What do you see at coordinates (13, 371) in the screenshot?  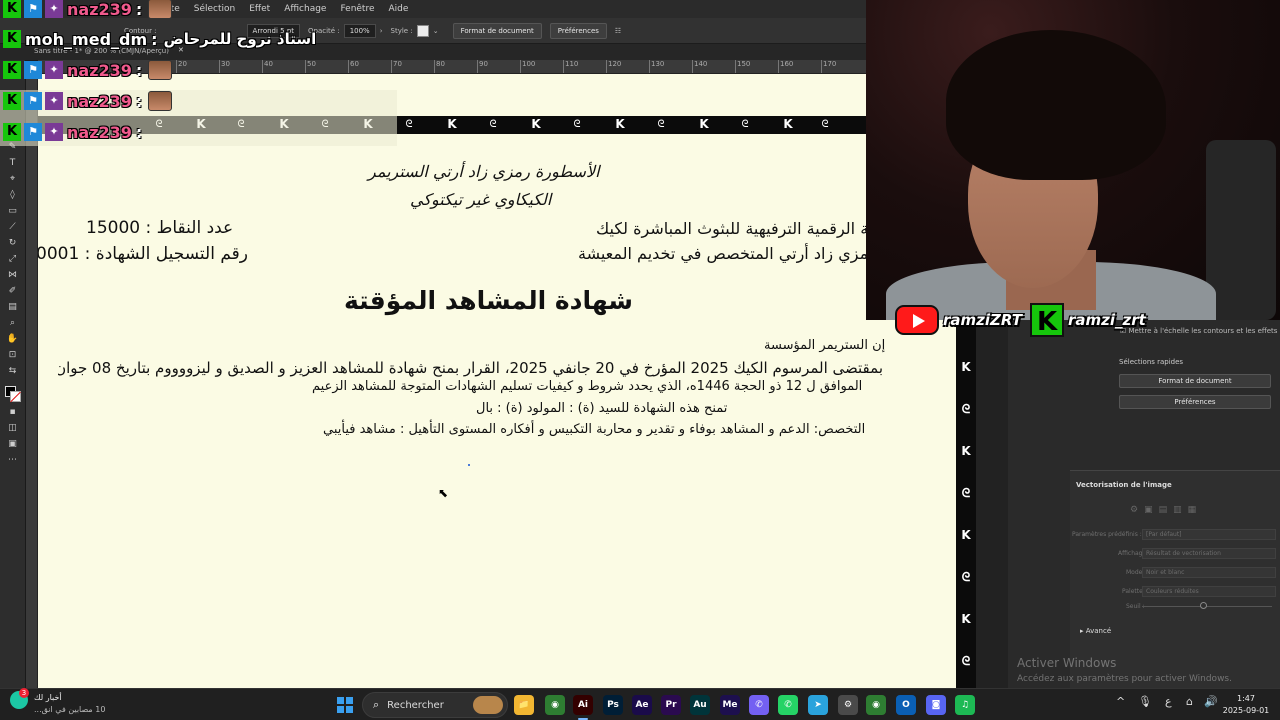 I see `swap-colors-icon: ⇆` at bounding box center [13, 371].